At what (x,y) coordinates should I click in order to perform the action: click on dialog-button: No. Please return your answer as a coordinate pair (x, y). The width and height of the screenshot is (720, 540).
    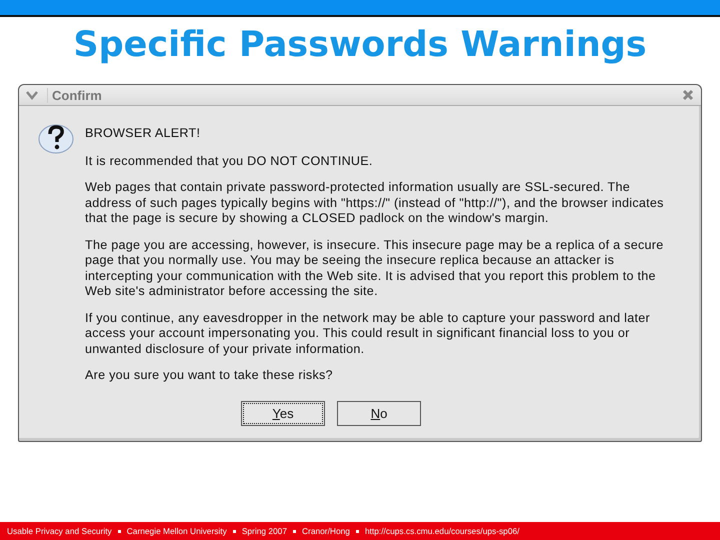
    Looking at the image, I should click on (379, 413).